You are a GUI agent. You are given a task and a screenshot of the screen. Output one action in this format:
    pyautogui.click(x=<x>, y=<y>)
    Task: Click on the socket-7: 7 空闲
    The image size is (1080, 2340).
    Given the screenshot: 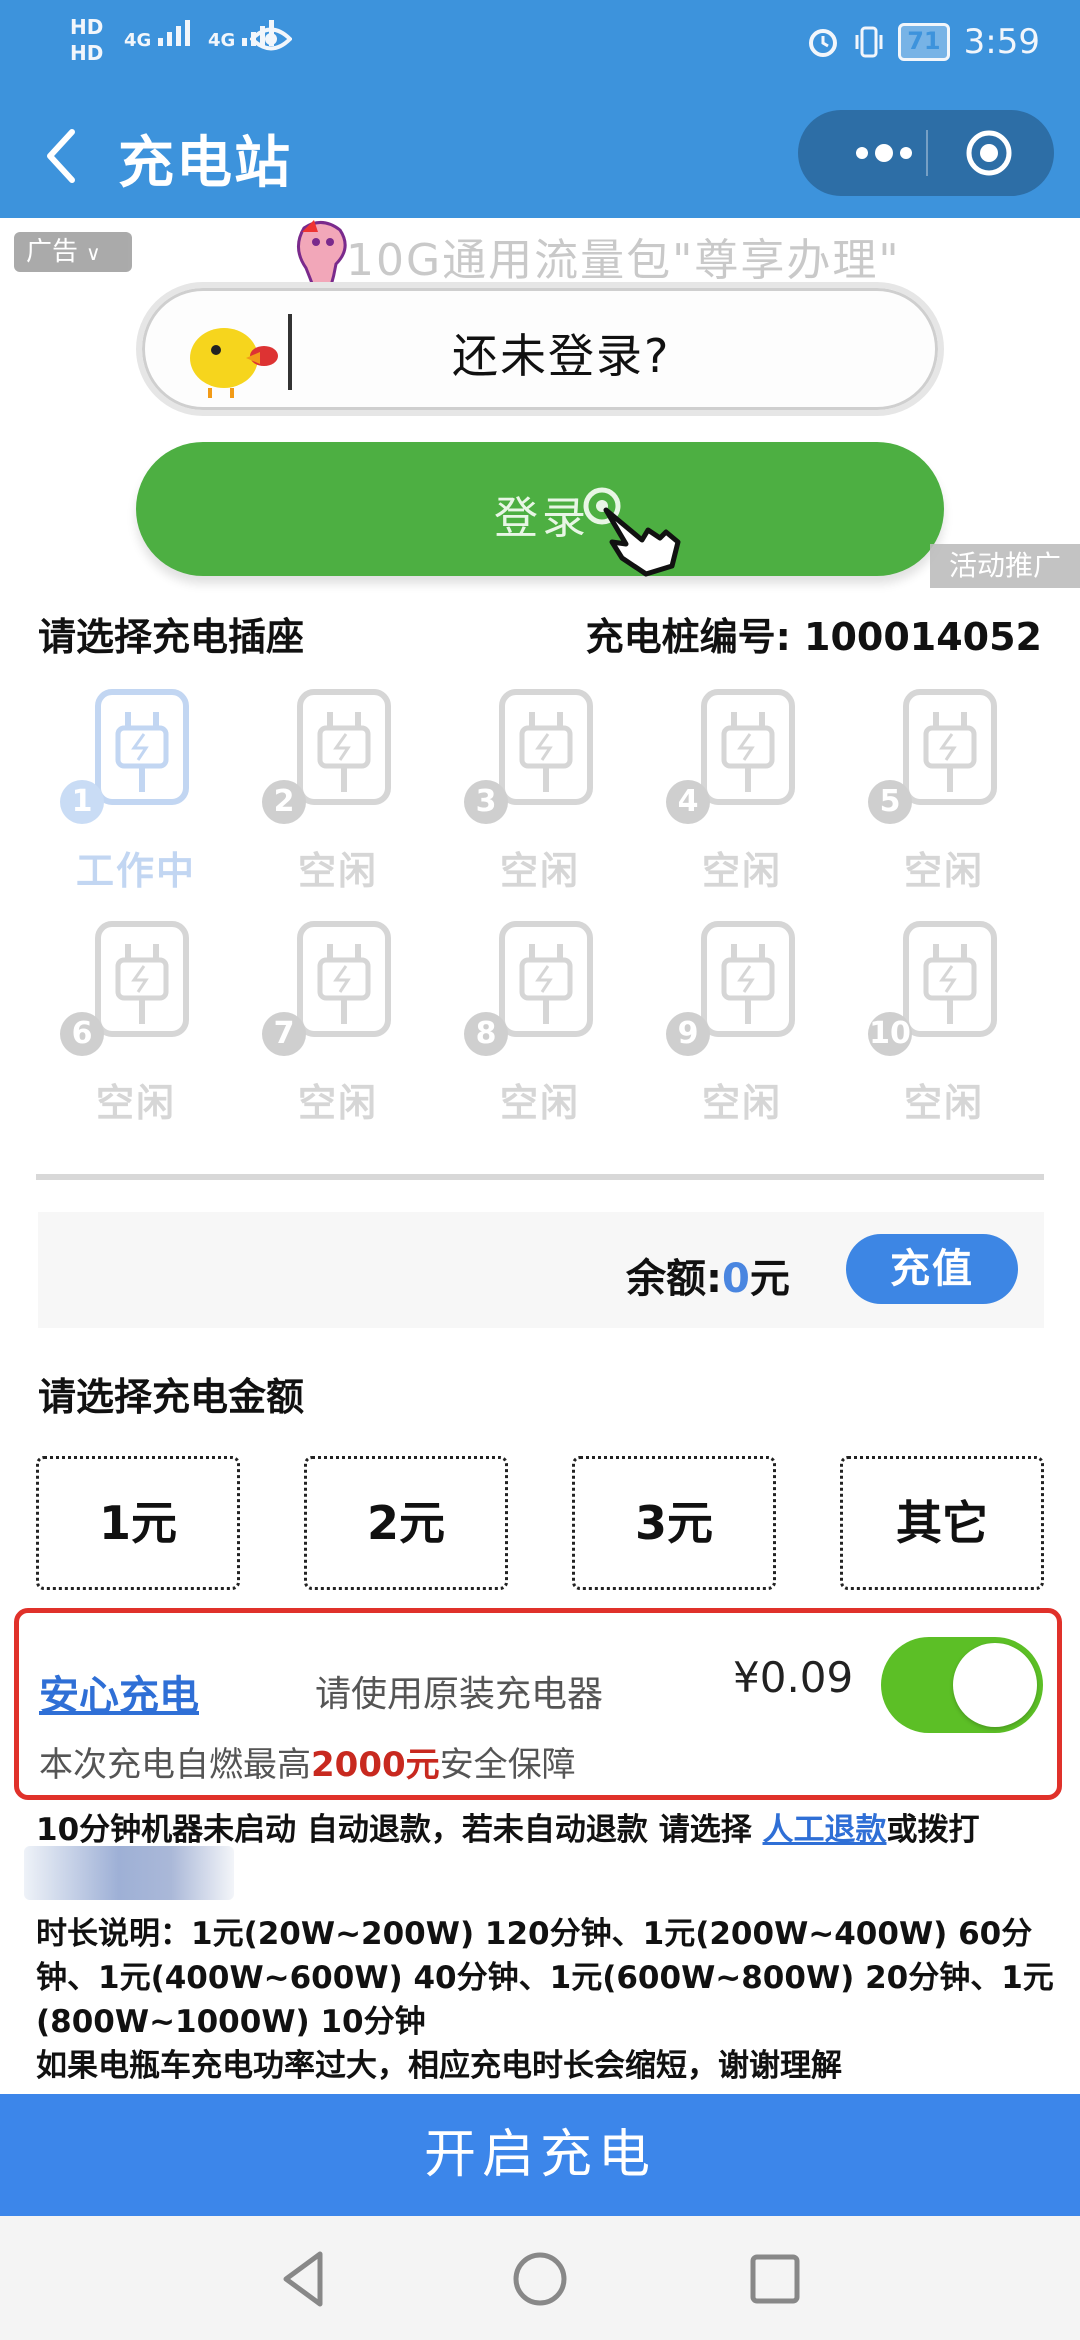 What is the action you would take?
    pyautogui.click(x=338, y=1030)
    